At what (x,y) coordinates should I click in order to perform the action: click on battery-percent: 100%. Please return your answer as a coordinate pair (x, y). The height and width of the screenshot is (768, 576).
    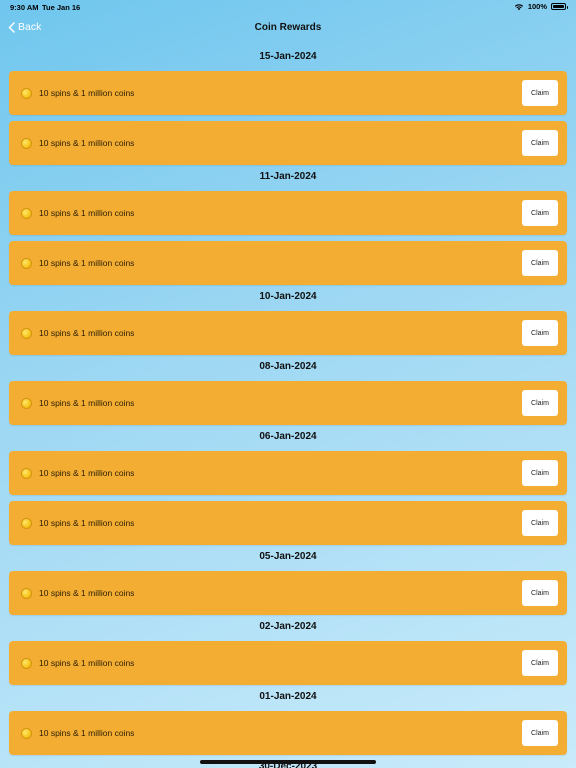
    Looking at the image, I should click on (537, 6).